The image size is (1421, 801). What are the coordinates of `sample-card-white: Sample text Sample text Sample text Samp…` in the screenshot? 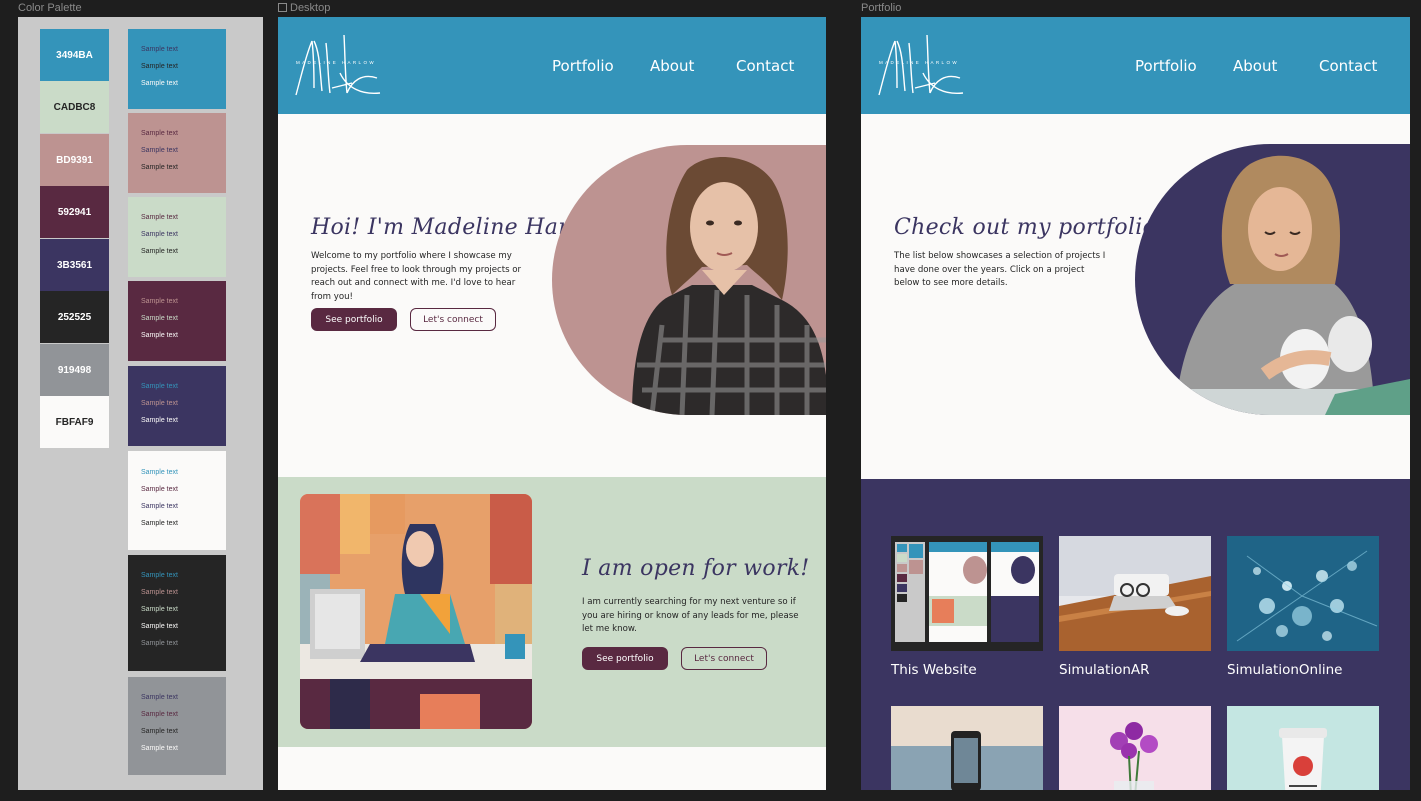 It's located at (177, 500).